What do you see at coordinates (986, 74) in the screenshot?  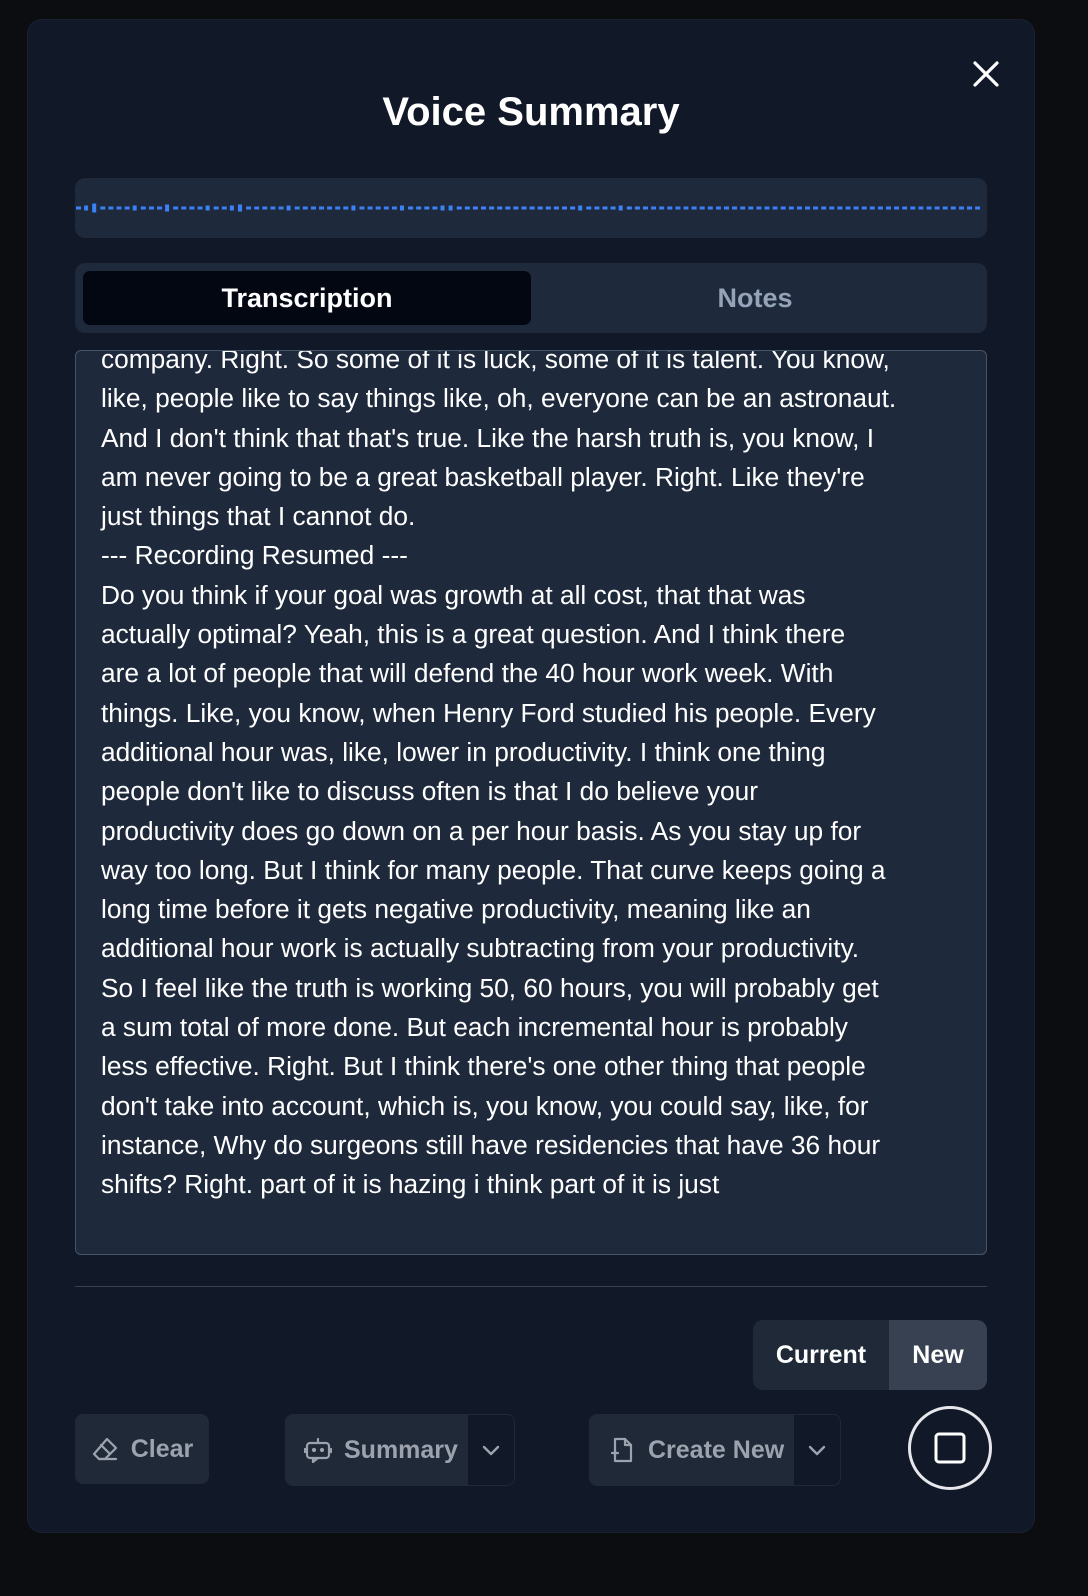 I see `close-button` at bounding box center [986, 74].